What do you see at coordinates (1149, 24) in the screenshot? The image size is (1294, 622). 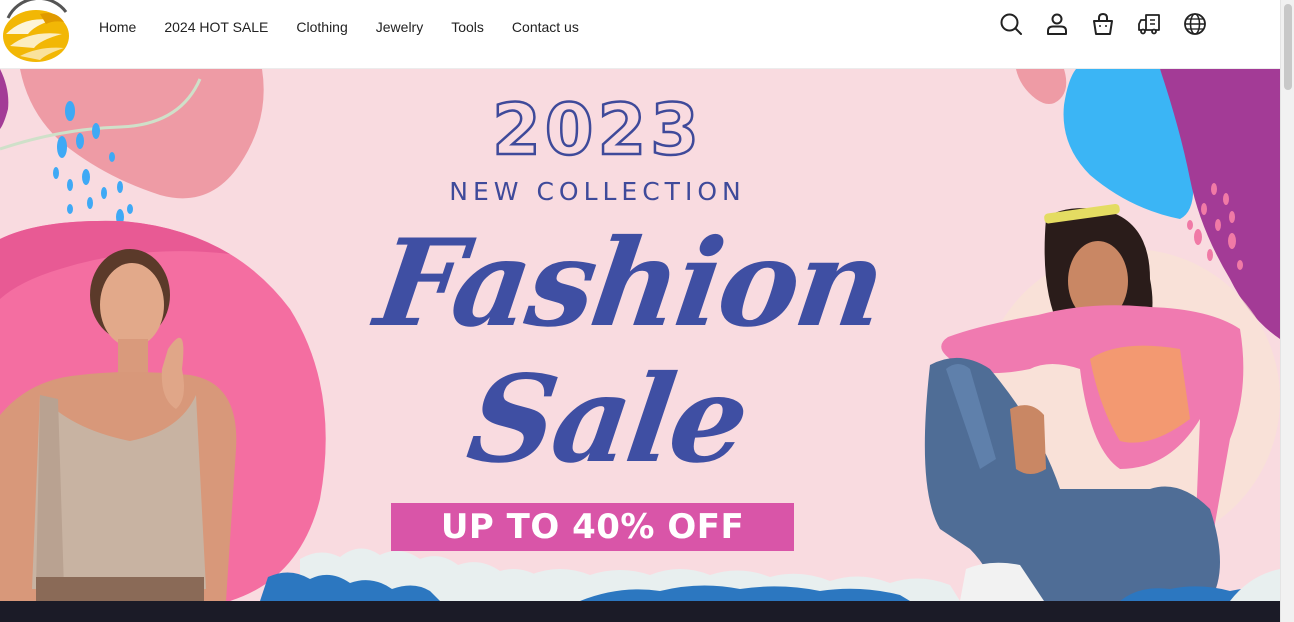 I see `shipping-truck-icon` at bounding box center [1149, 24].